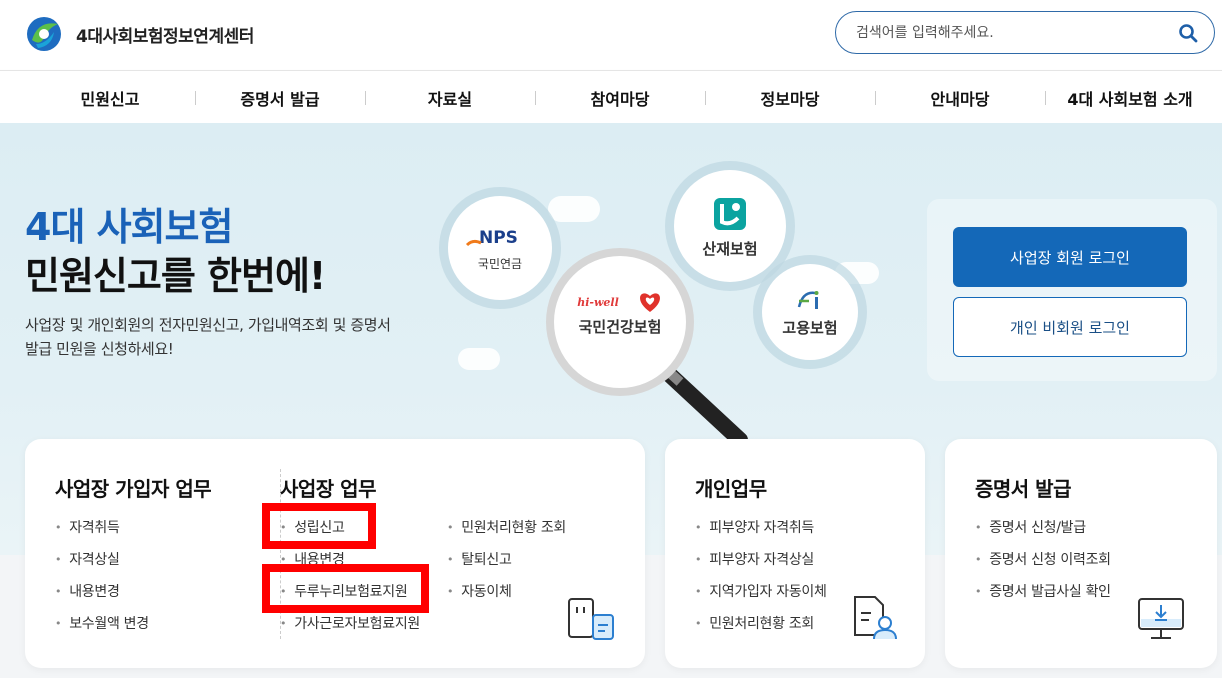 This screenshot has height=678, width=1222. Describe the element at coordinates (175, 276) in the screenshot. I see `hero-title: 민원신고를 한번에!` at that location.